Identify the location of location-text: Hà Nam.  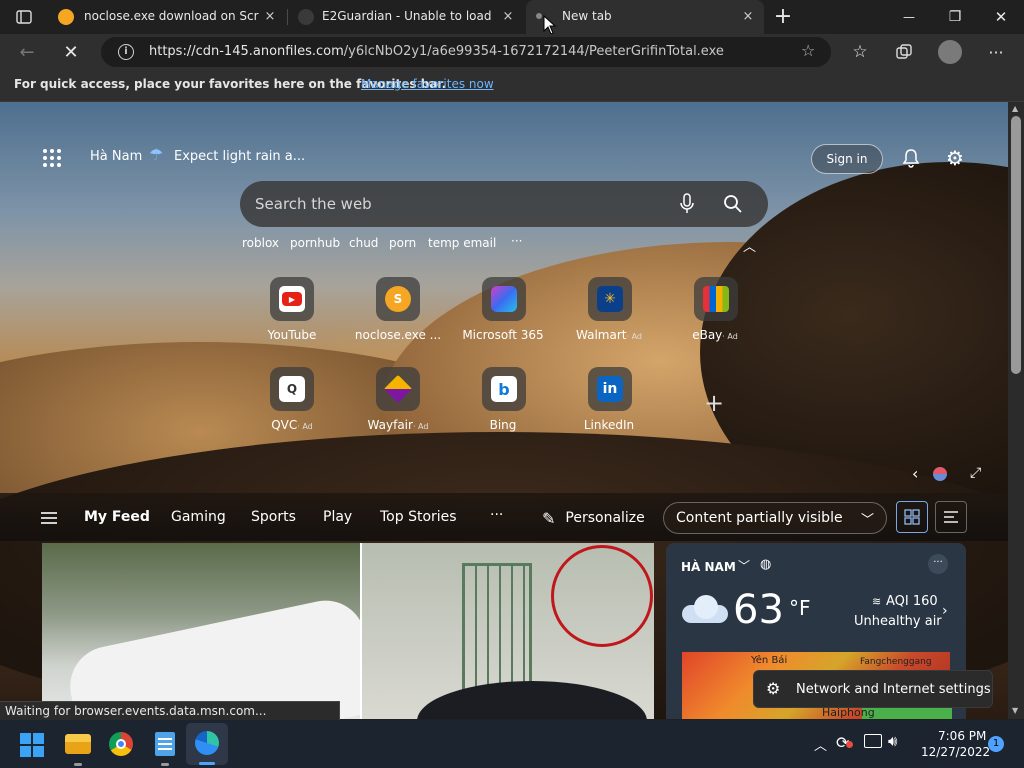
(116, 156).